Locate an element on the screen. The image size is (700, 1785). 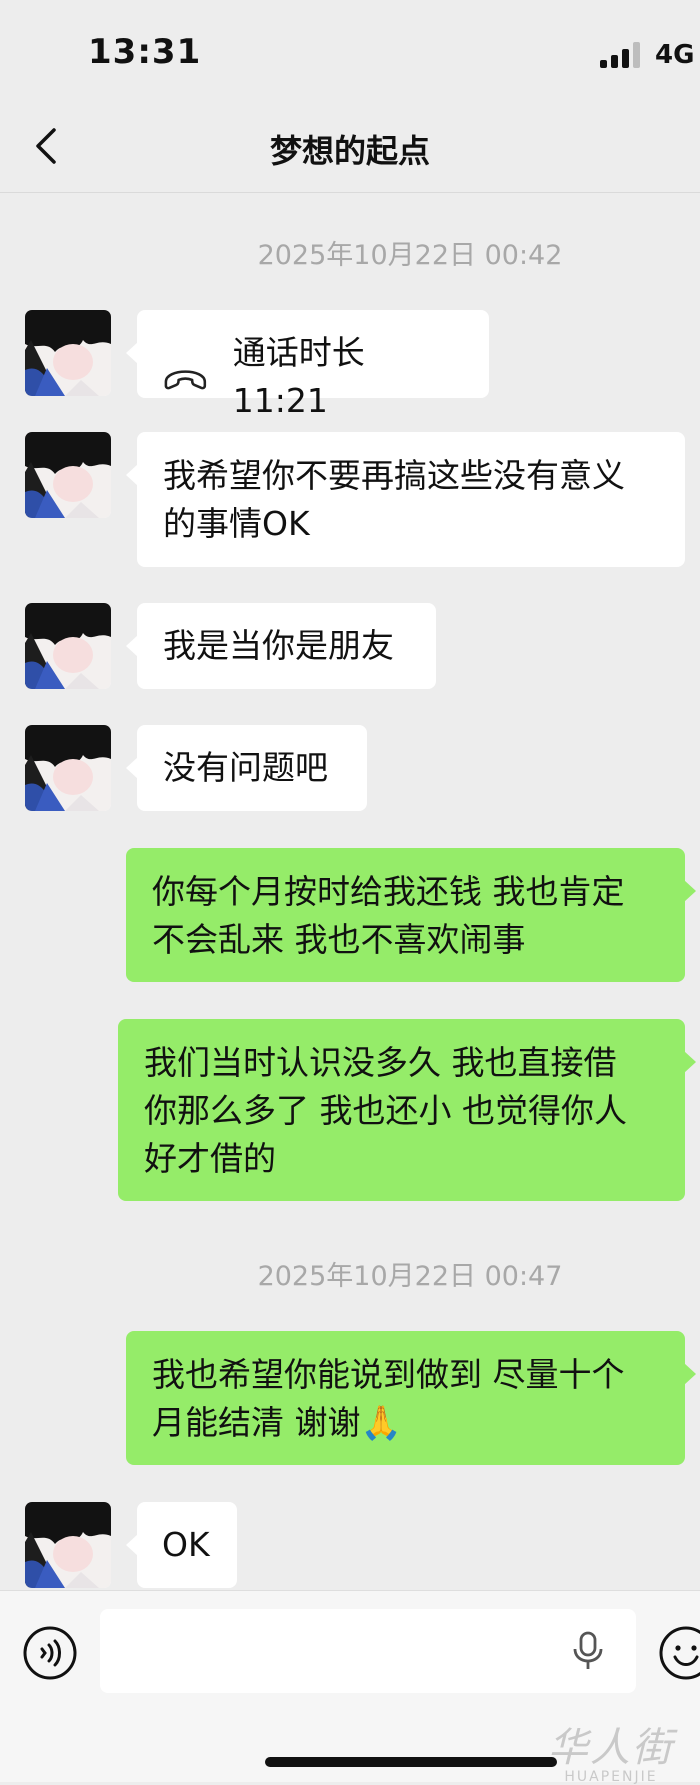
status-time: 13:31 is located at coordinates (145, 52).